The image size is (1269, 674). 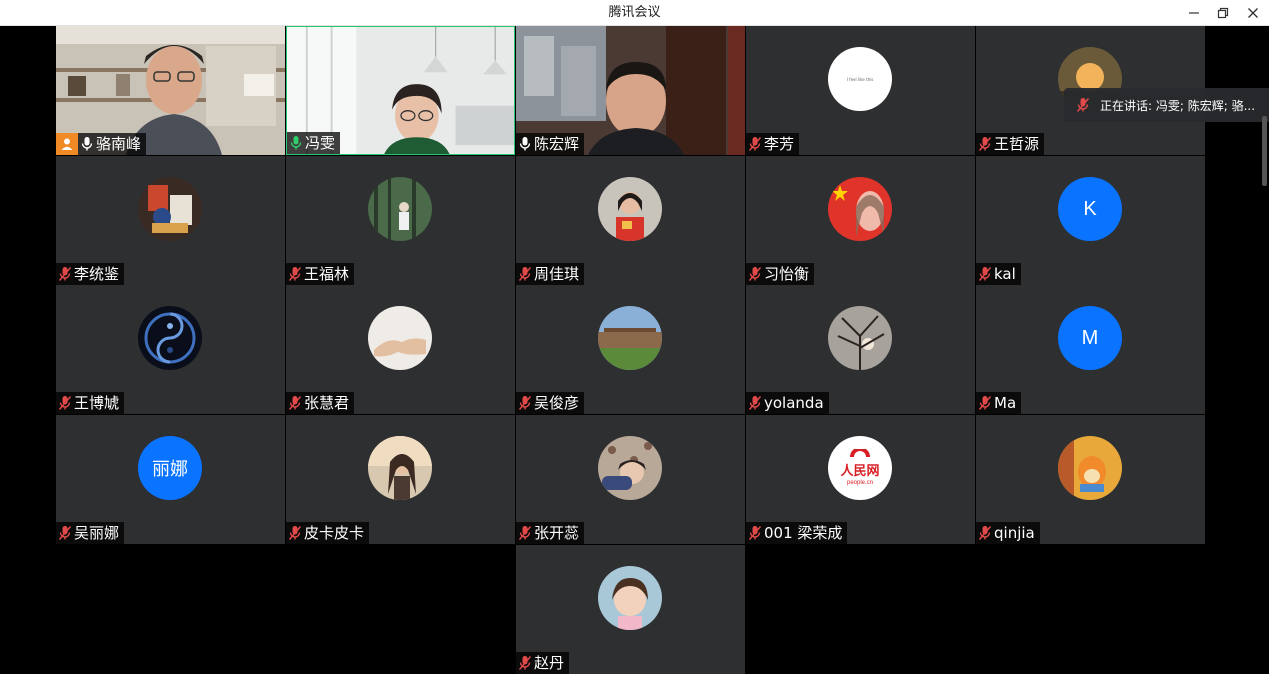 I want to click on participant-name: 张慧君, so click(x=327, y=403).